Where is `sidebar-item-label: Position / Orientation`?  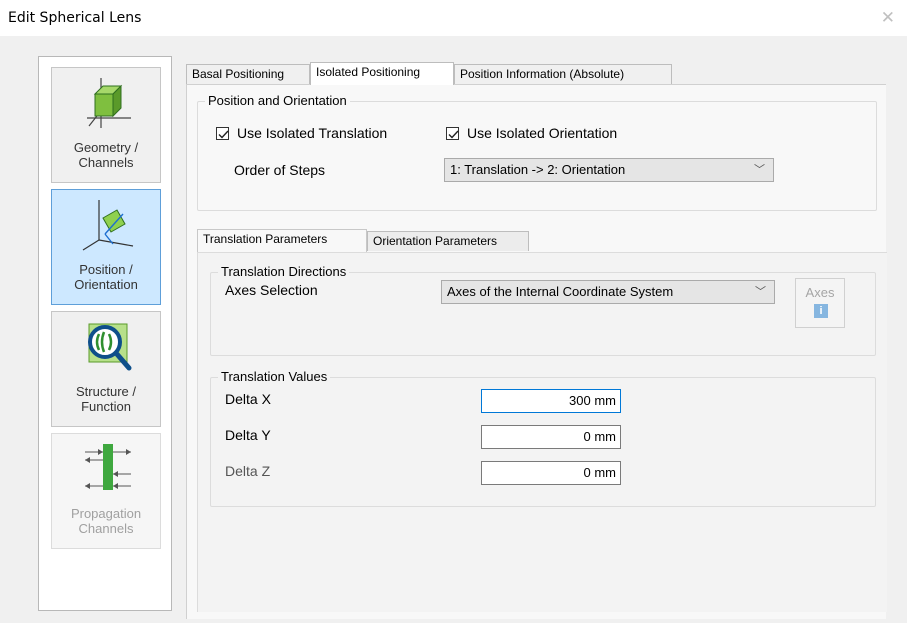
sidebar-item-label: Position / Orientation is located at coordinates (106, 277).